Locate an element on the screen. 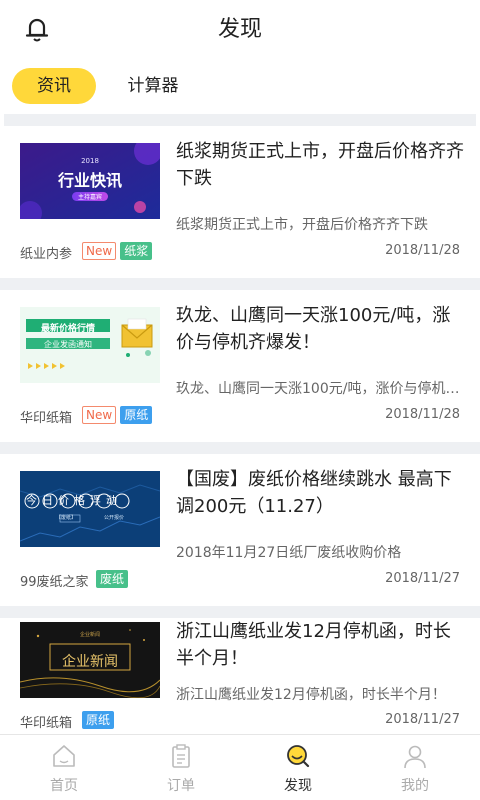  thumb-button: 主持嘉宾 is located at coordinates (89, 197).